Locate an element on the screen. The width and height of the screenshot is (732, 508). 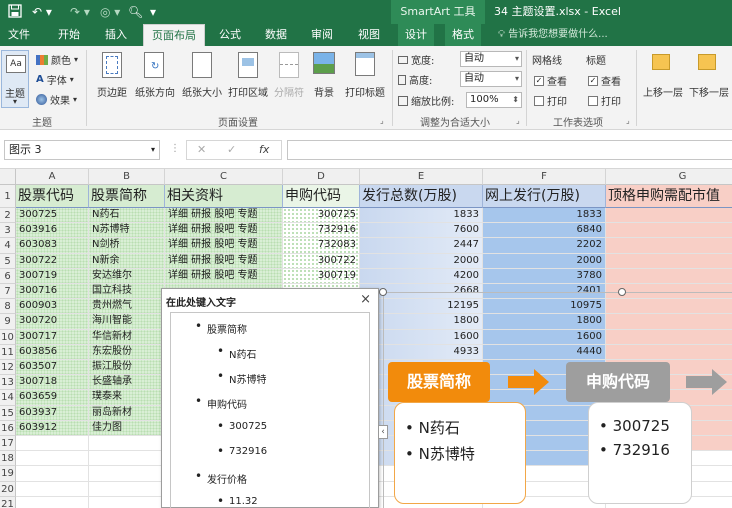
table-cell: 华信新材 is located at coordinates (127, 337).